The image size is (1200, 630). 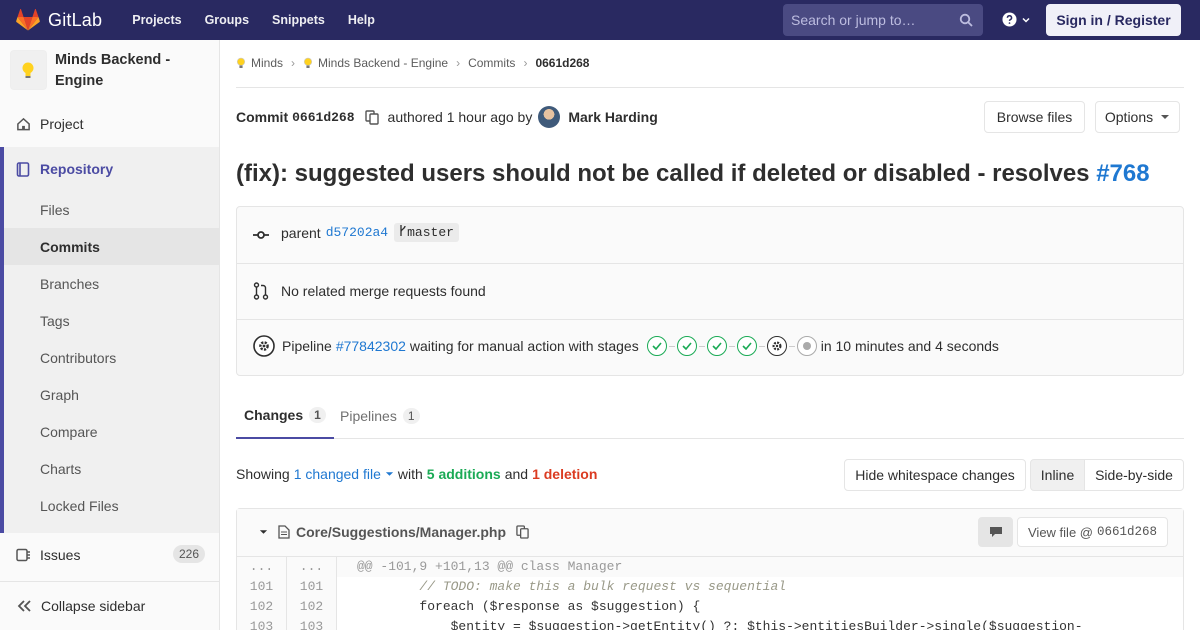 I want to click on sidebar-sub-graph: Graph, so click(x=59, y=395).